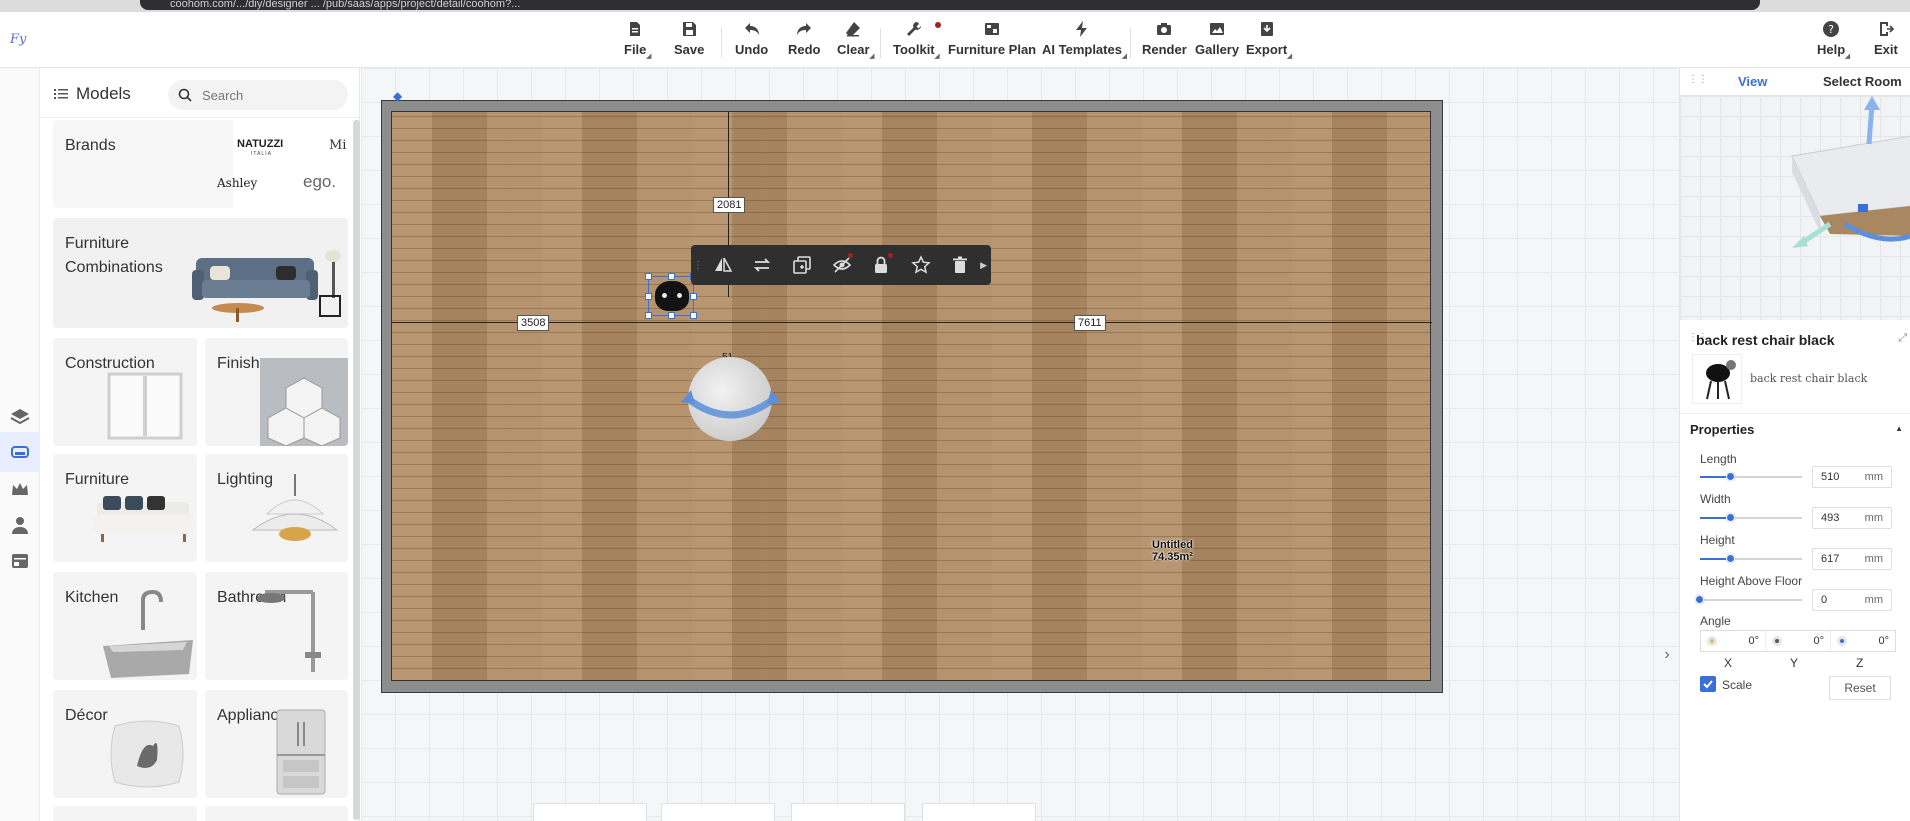  Describe the element at coordinates (637, 43) in the screenshot. I see `file-menu-button: File ◢` at that location.